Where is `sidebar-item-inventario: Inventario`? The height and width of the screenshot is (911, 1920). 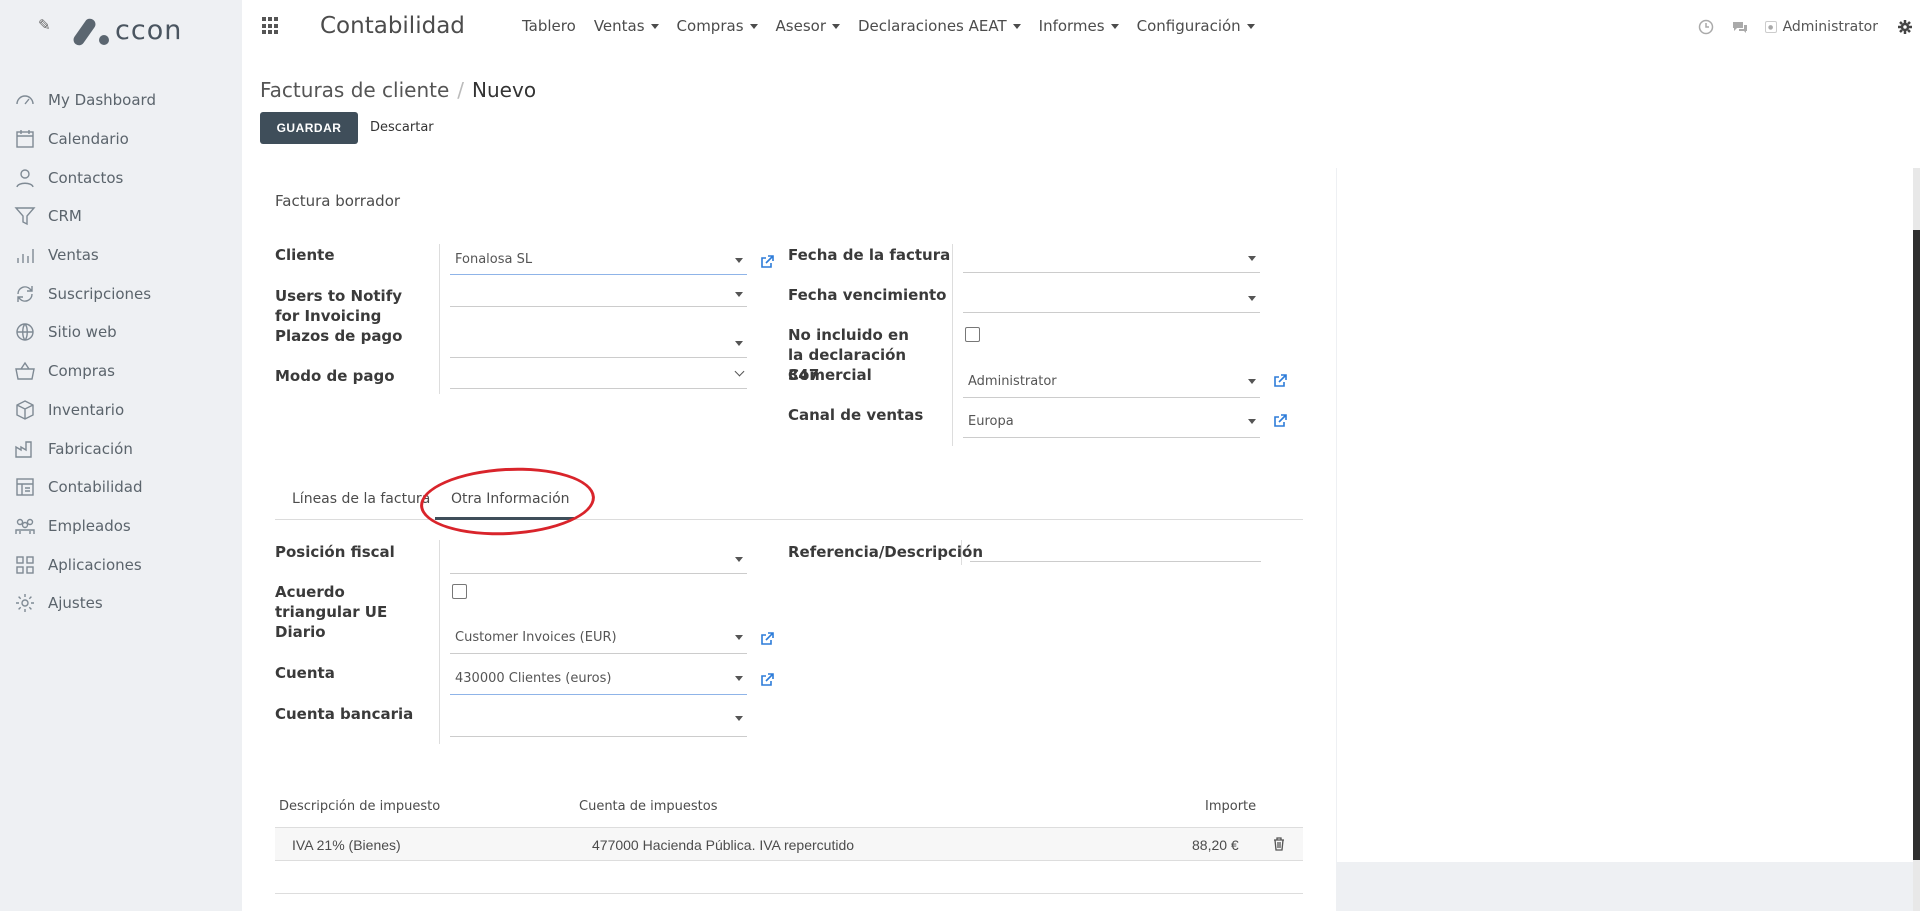 sidebar-item-inventario: Inventario is located at coordinates (121, 410).